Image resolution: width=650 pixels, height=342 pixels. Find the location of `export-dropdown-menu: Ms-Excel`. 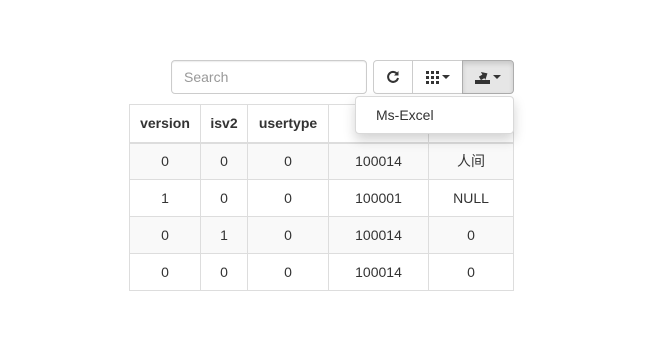

export-dropdown-menu: Ms-Excel is located at coordinates (434, 115).